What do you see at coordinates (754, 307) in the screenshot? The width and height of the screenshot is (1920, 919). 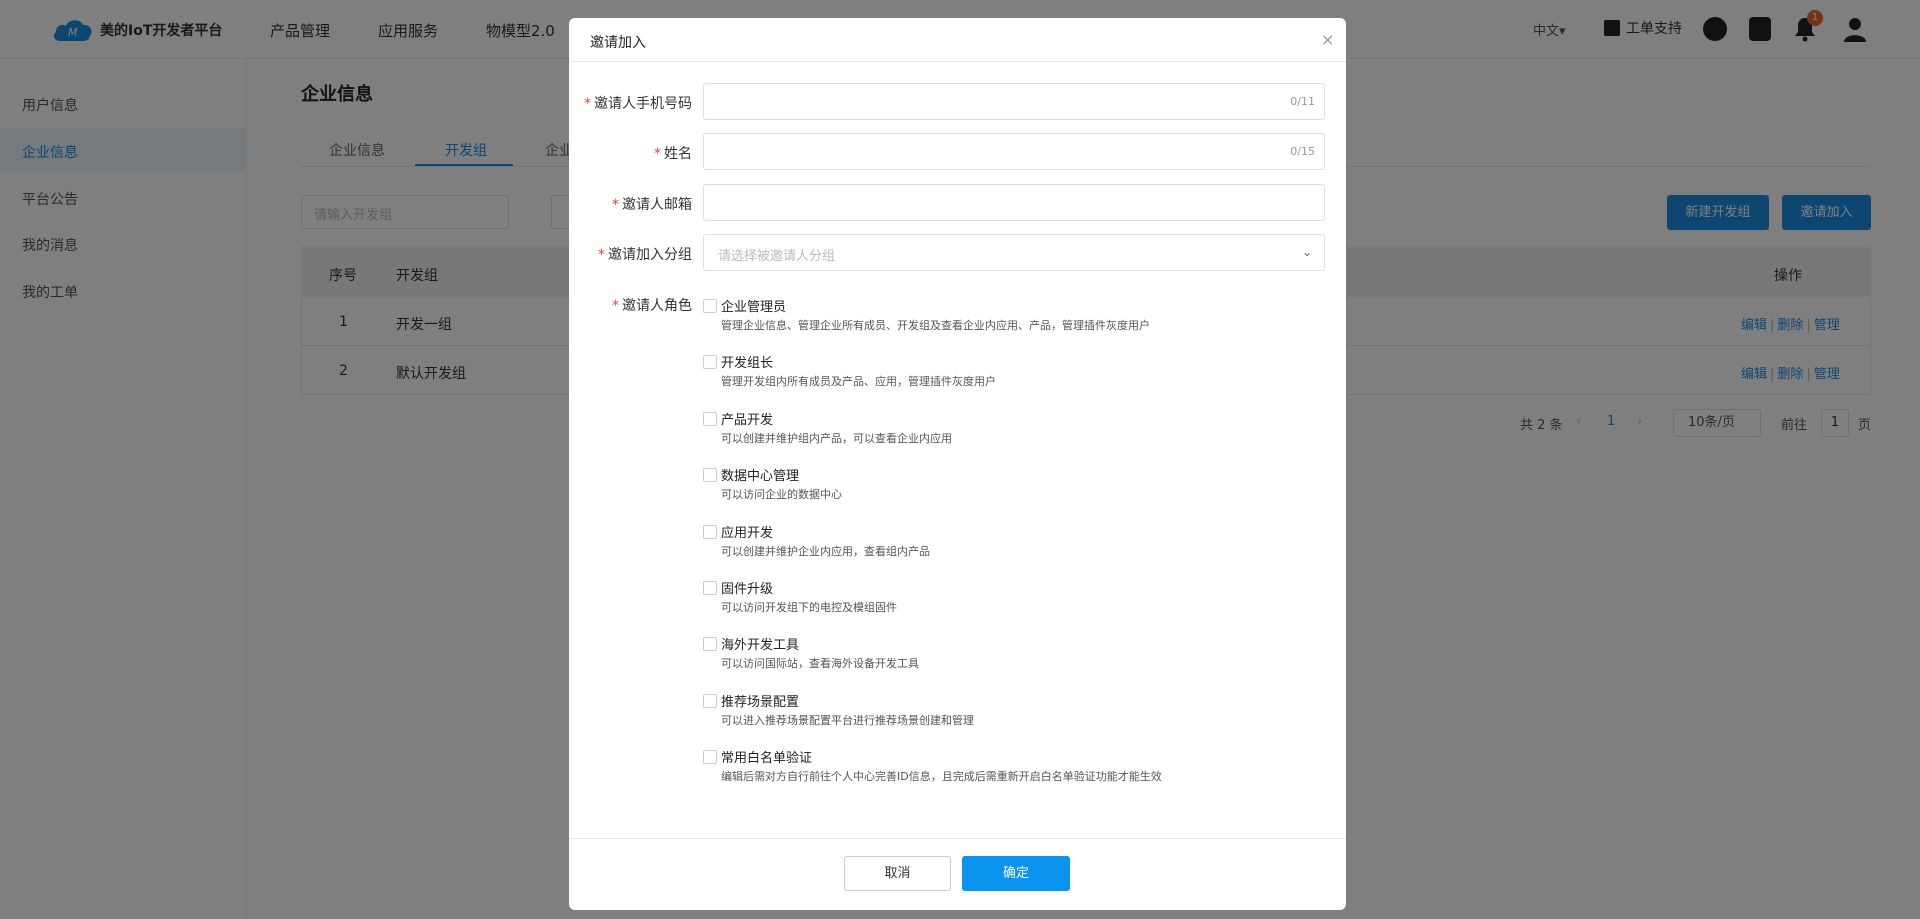 I see `role-title: 企业管理员` at bounding box center [754, 307].